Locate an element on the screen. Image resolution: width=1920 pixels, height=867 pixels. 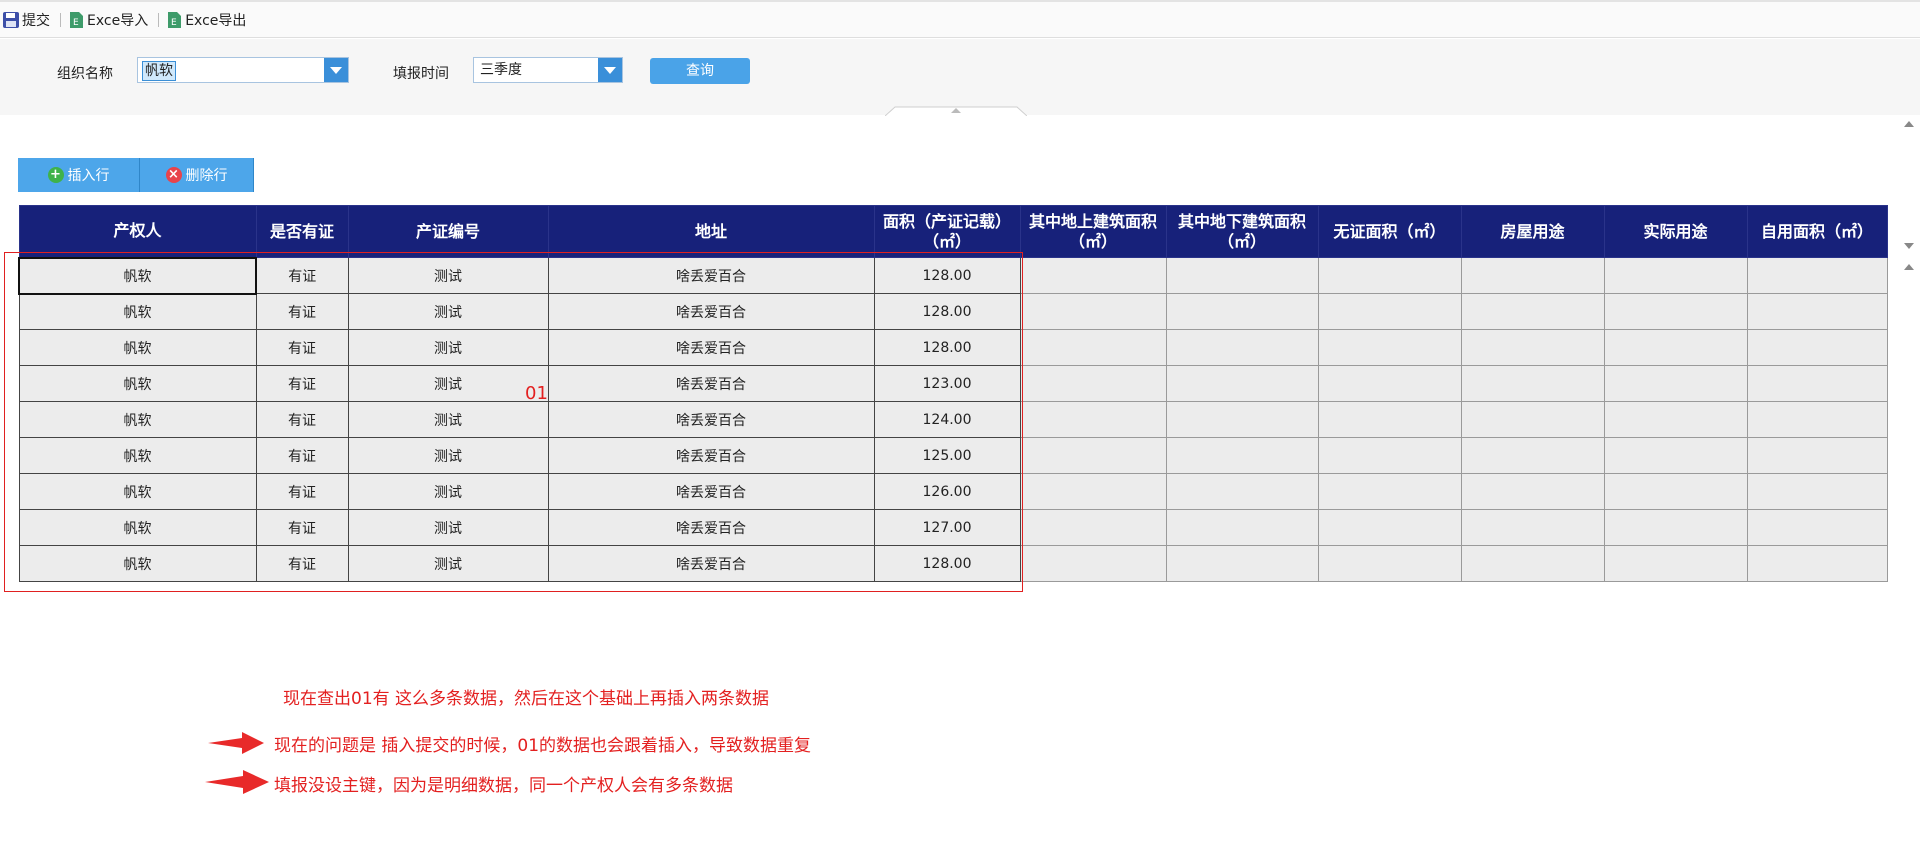
column-header: 房屋用途 is located at coordinates (1532, 231).